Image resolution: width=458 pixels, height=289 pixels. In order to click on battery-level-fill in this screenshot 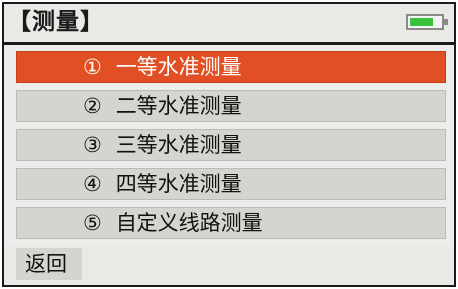, I will do `click(421, 22)`.